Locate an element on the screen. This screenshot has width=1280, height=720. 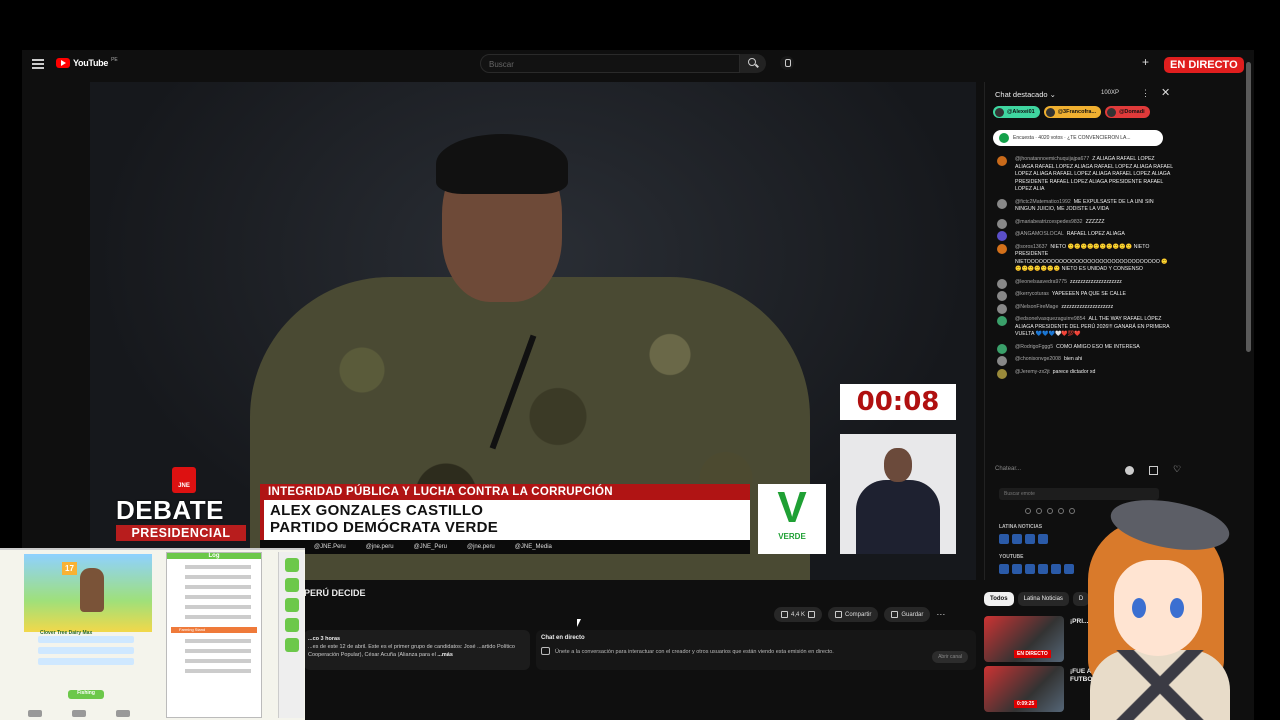
search-input: Buscar is located at coordinates (610, 63).